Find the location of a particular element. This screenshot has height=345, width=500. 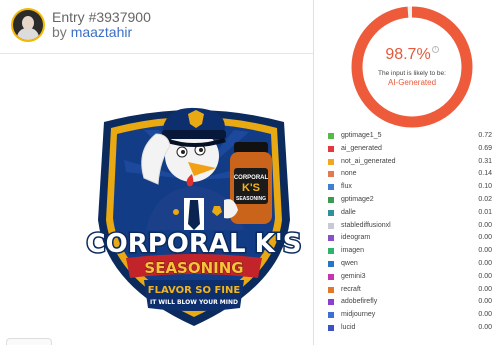

score-row: flux 0.10 is located at coordinates (409, 187).